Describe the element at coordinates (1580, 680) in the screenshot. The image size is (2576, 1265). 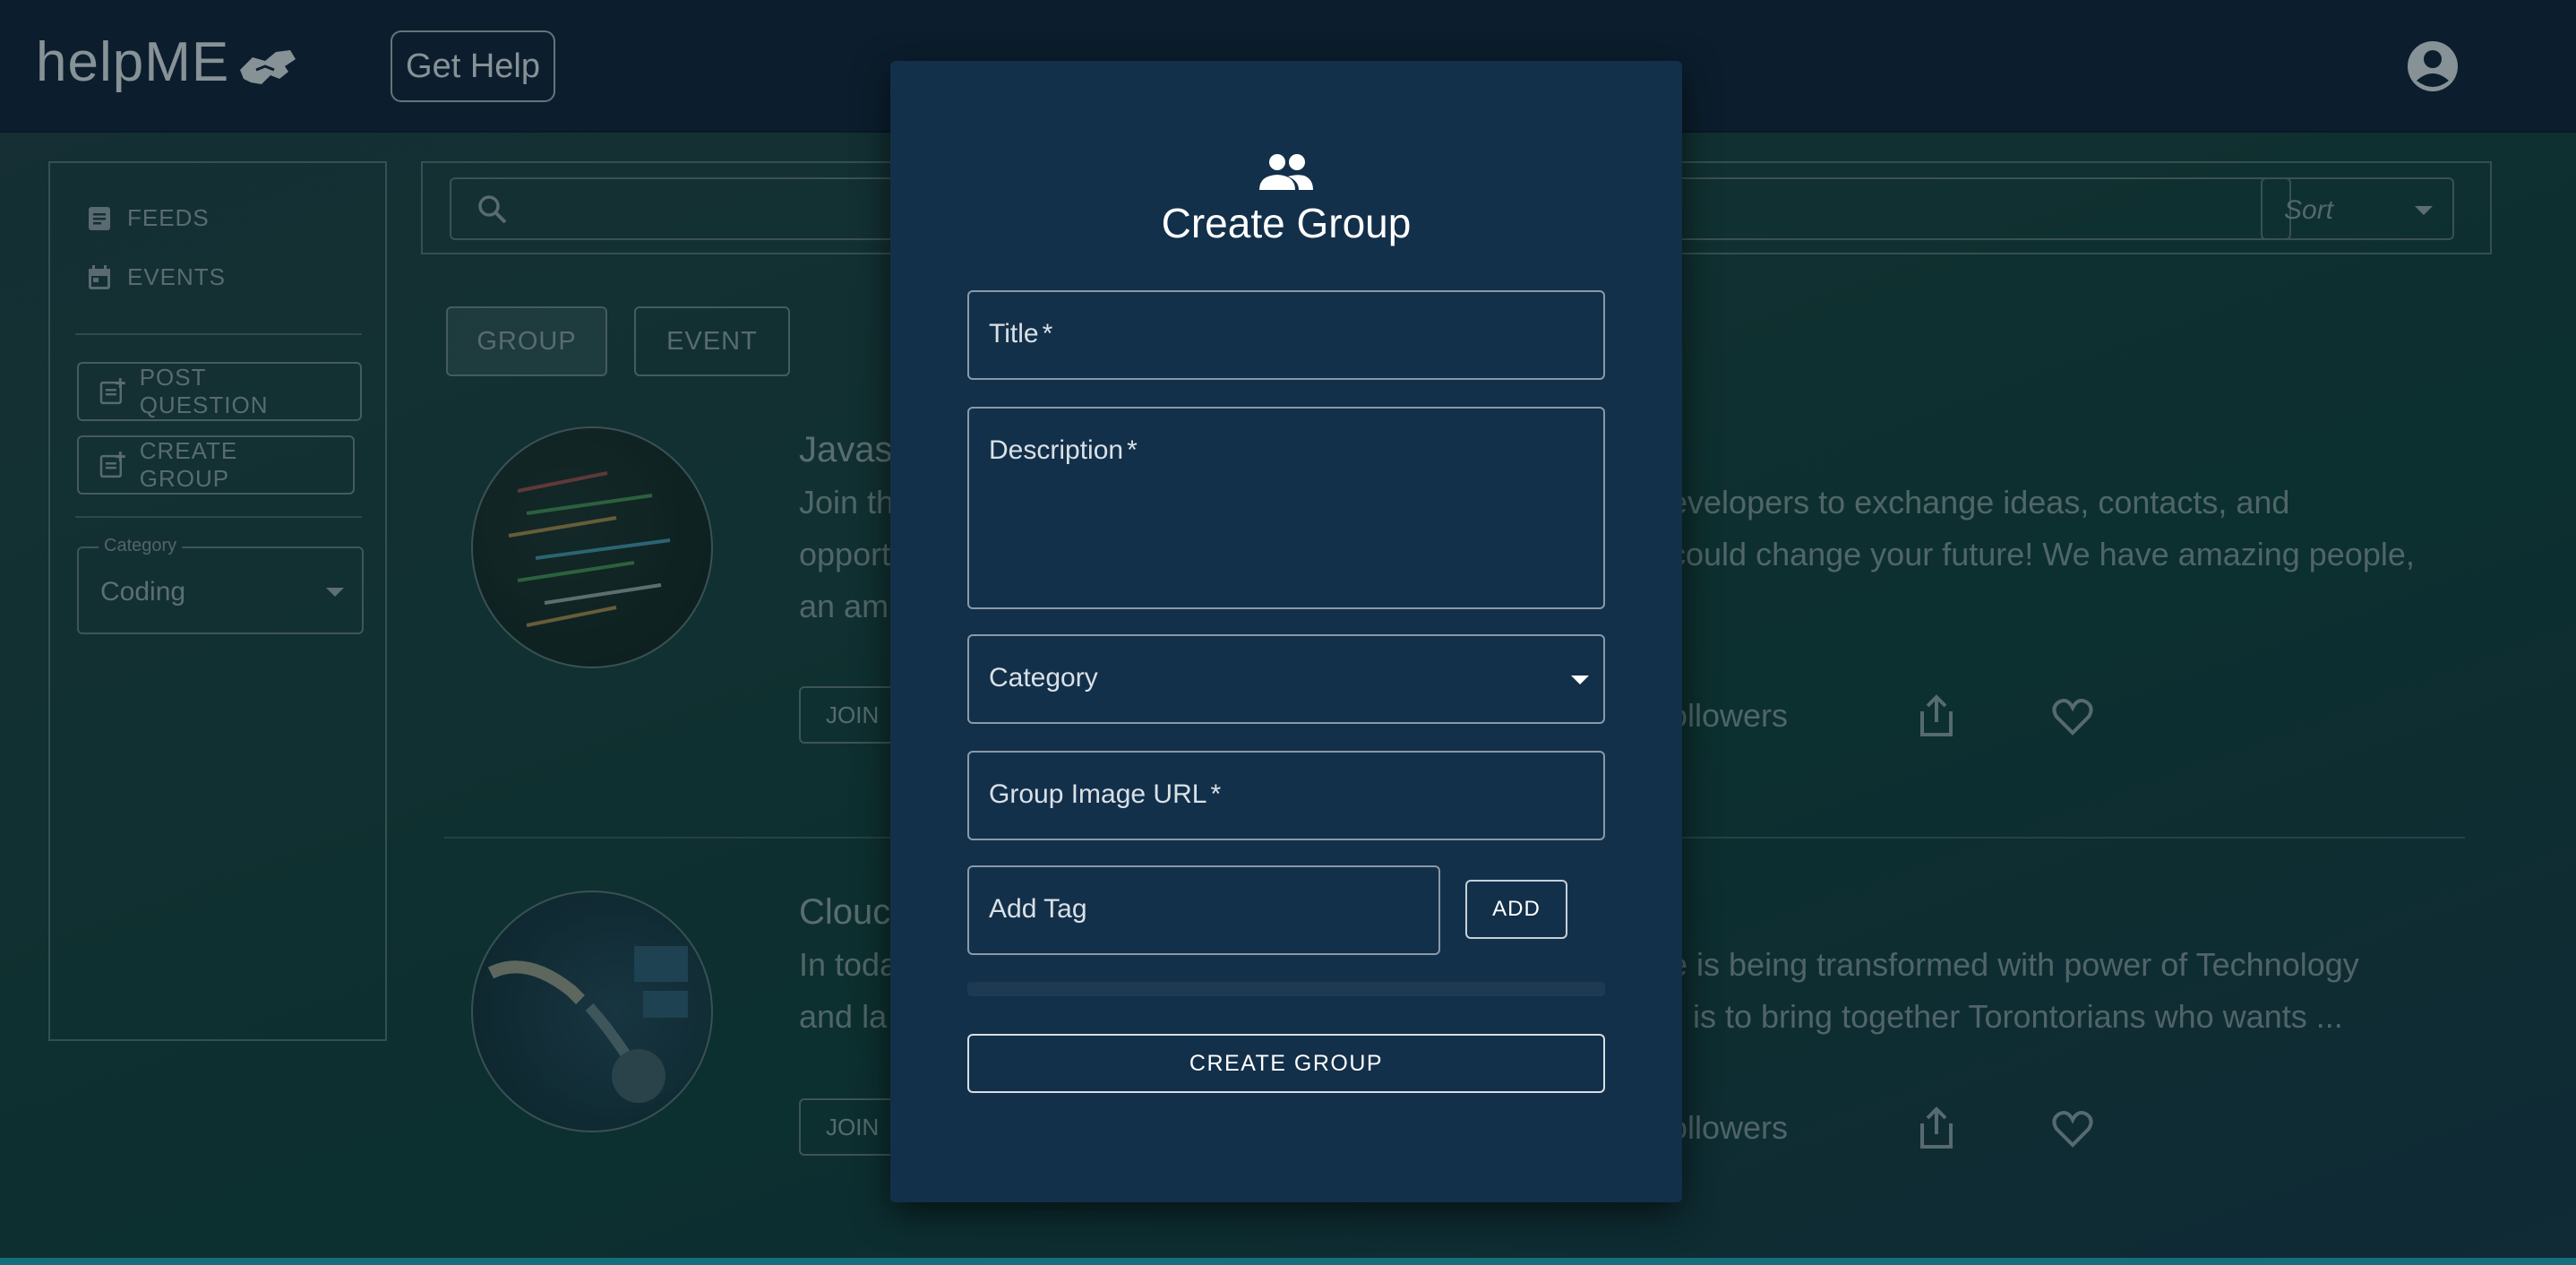
I see `dropdown-arrow-icon` at that location.